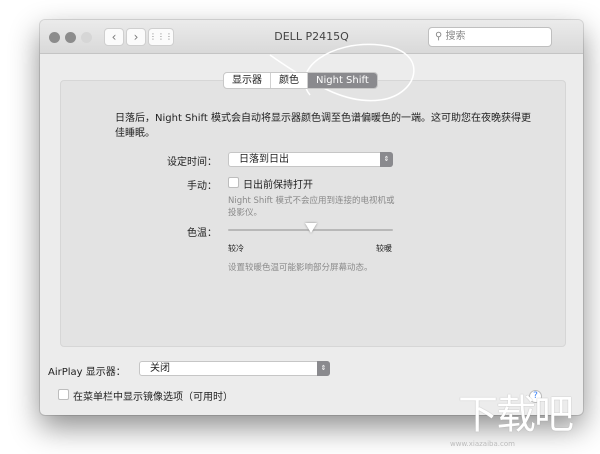  What do you see at coordinates (247, 80) in the screenshot?
I see `tab-display: 显示器` at bounding box center [247, 80].